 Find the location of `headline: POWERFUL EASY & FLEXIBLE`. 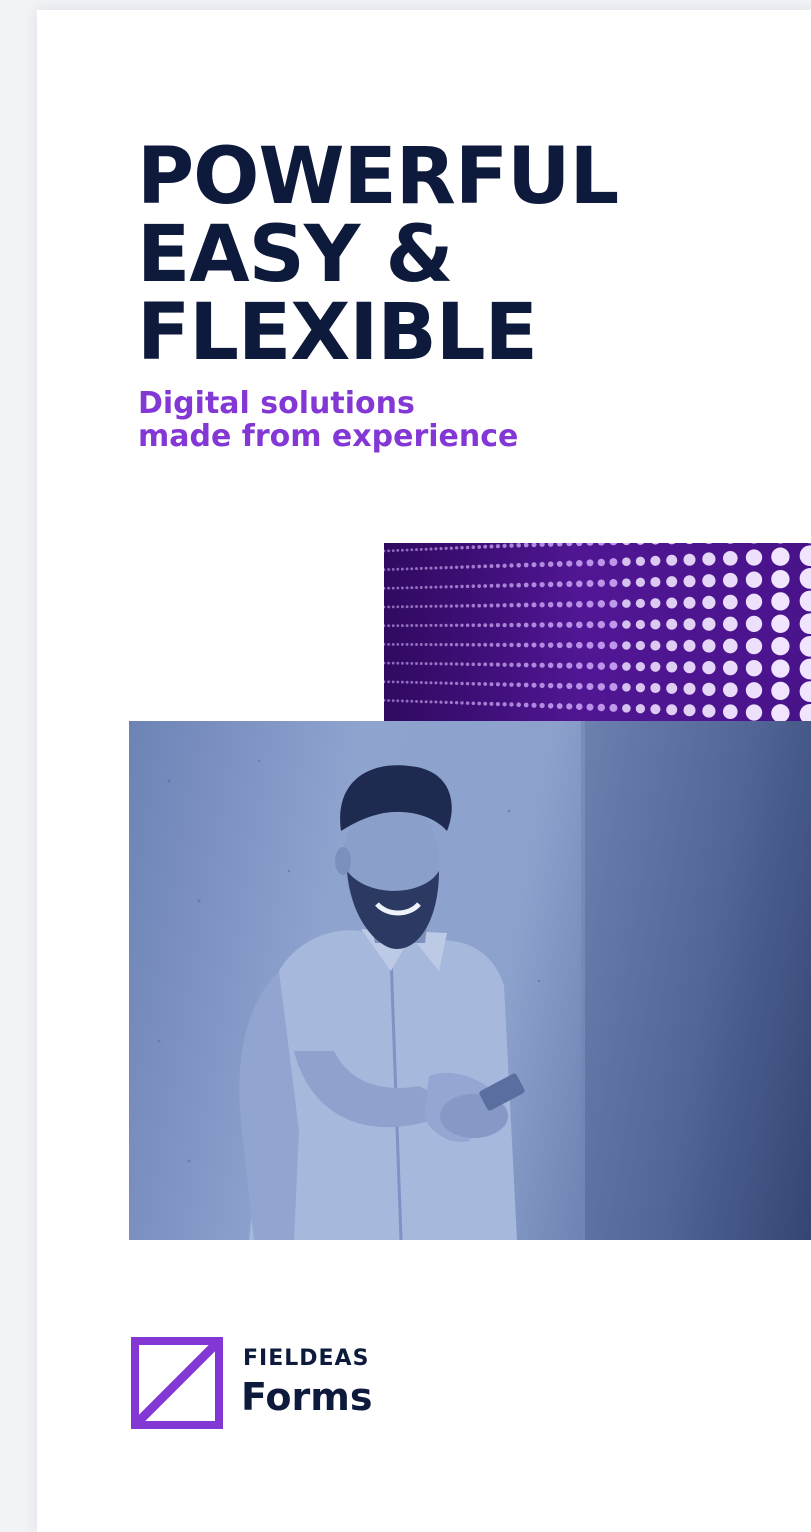

headline: POWERFUL EASY & FLEXIBLE is located at coordinates (378, 255).